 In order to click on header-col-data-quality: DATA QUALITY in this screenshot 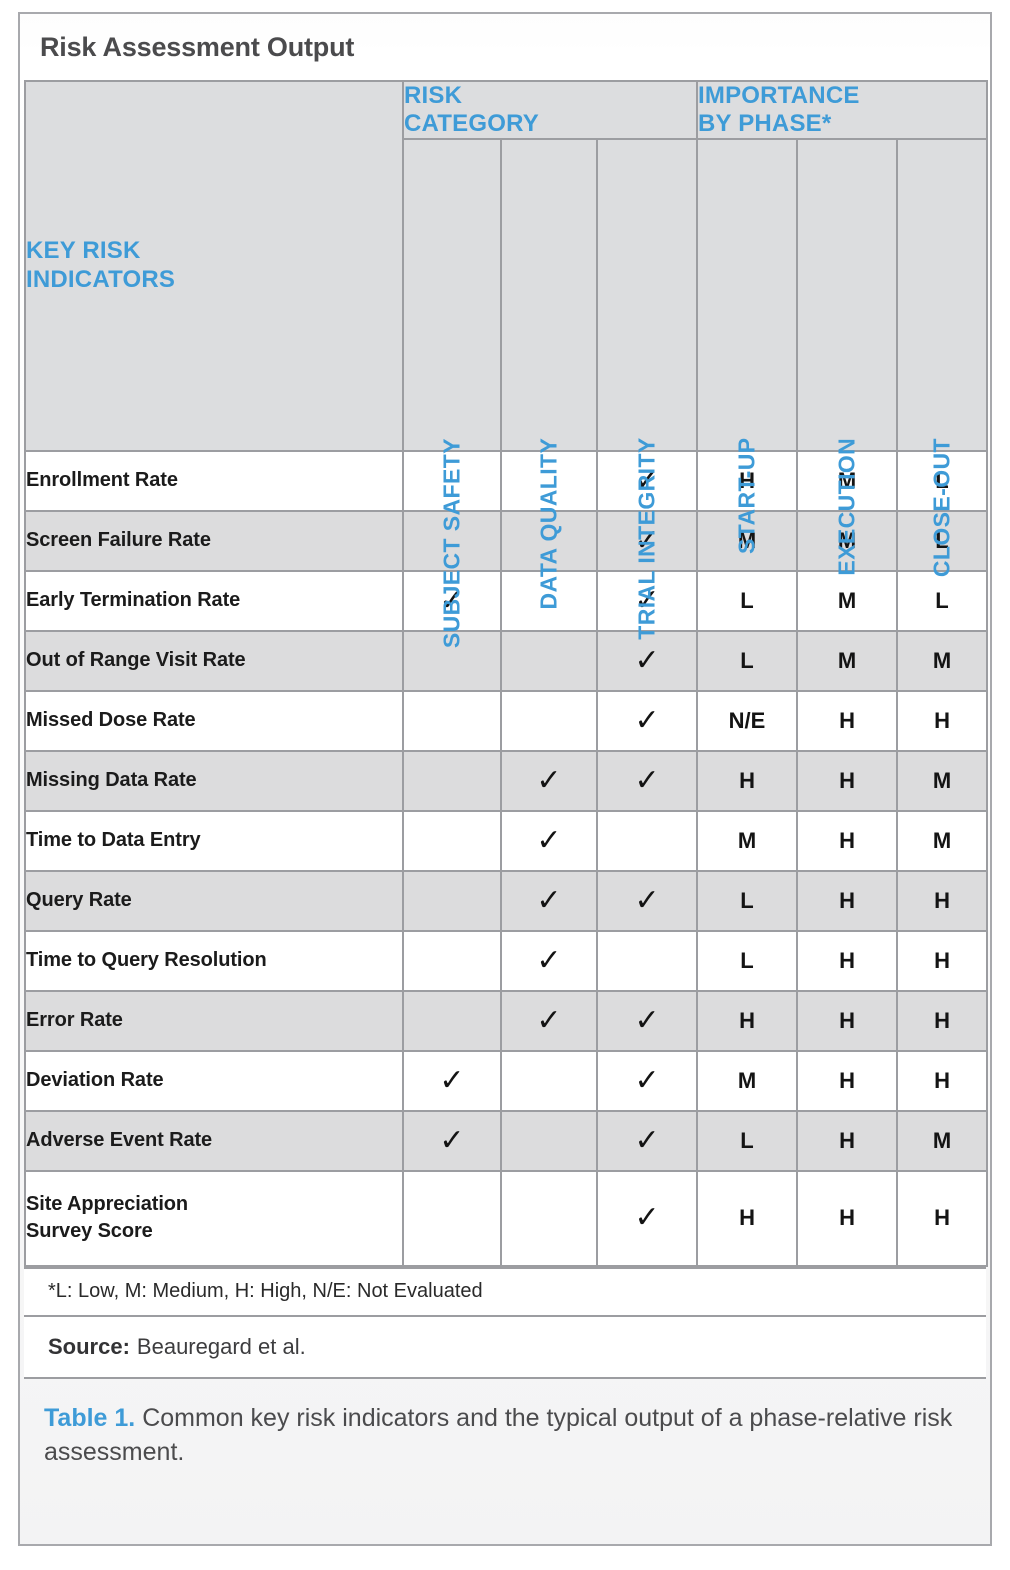, I will do `click(549, 373)`.